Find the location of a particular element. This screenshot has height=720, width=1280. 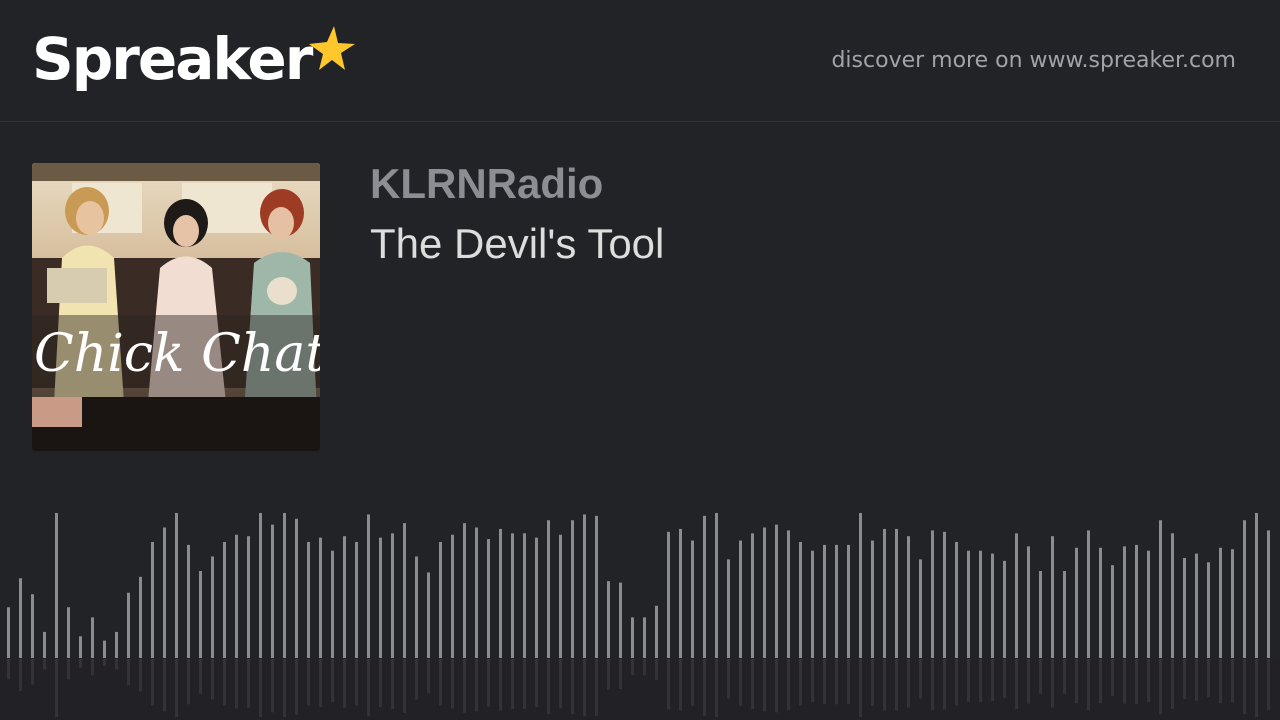

show-name: KLRNRadio is located at coordinates (486, 184).